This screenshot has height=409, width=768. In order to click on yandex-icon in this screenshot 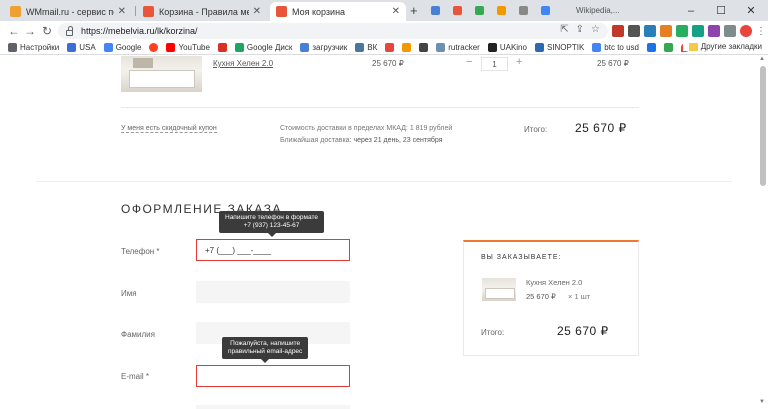, I will do `click(154, 47)`.